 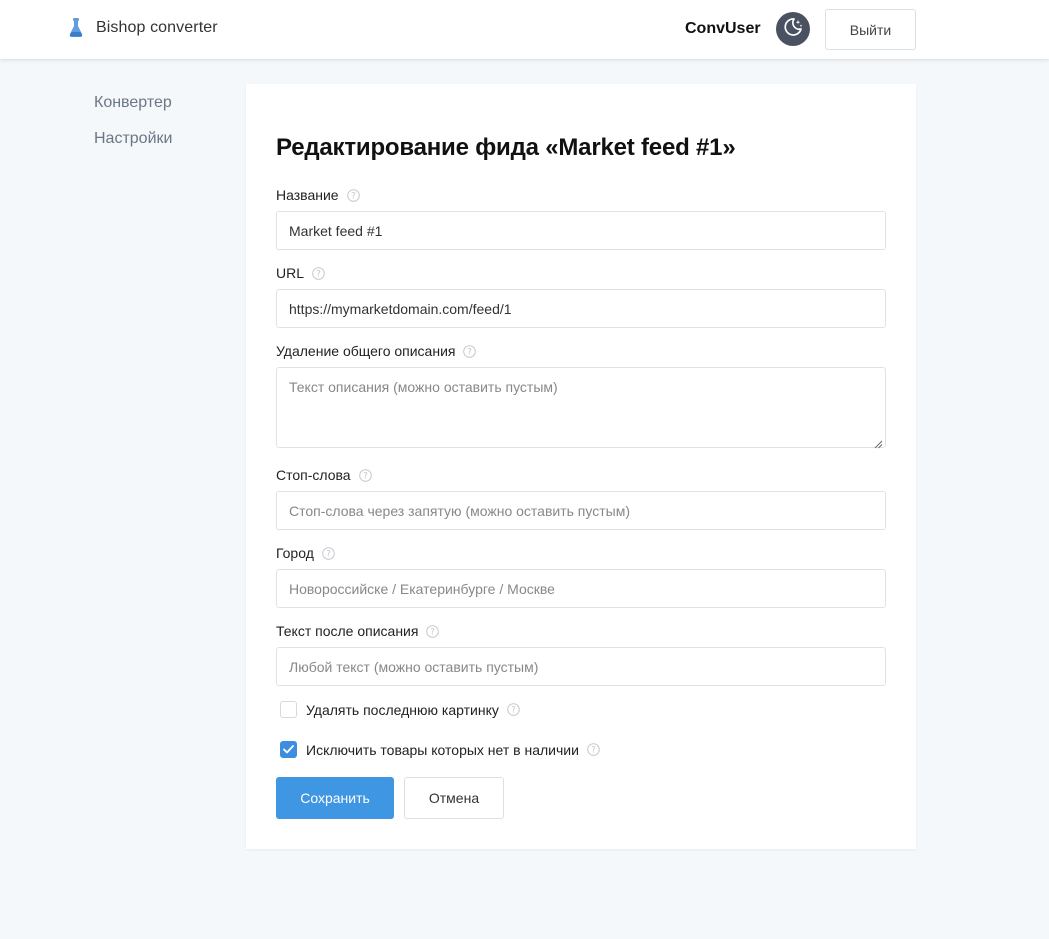 I want to click on cancel-button: Отмена, so click(x=454, y=798).